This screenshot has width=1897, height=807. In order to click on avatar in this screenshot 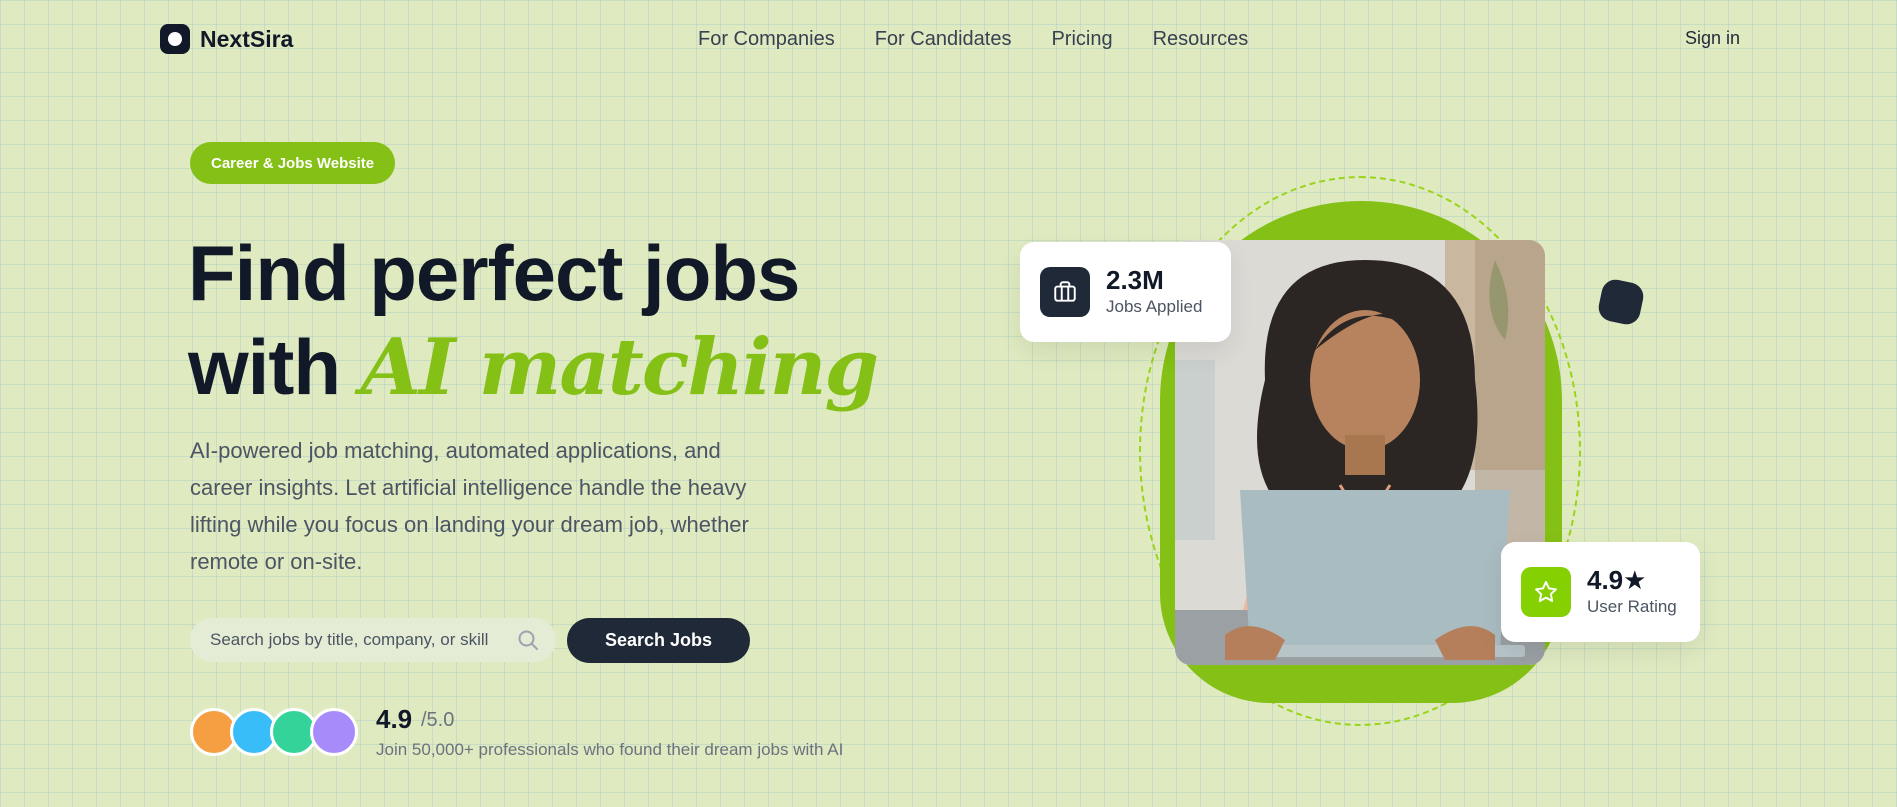, I will do `click(334, 732)`.